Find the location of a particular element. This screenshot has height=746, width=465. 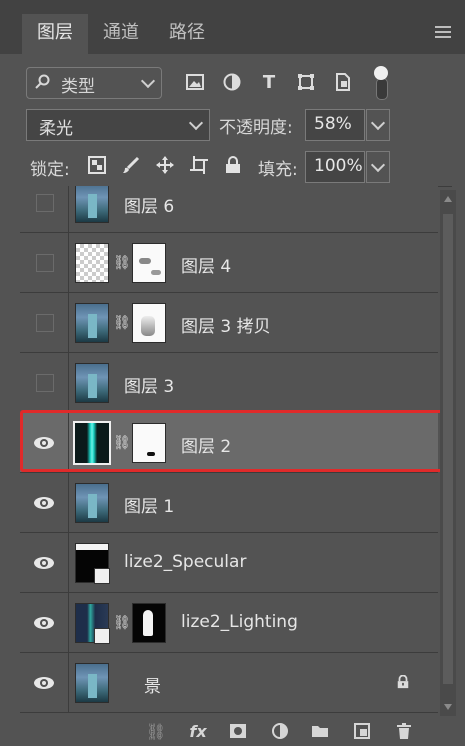

blend-mode-value: 柔光 is located at coordinates (56, 129).